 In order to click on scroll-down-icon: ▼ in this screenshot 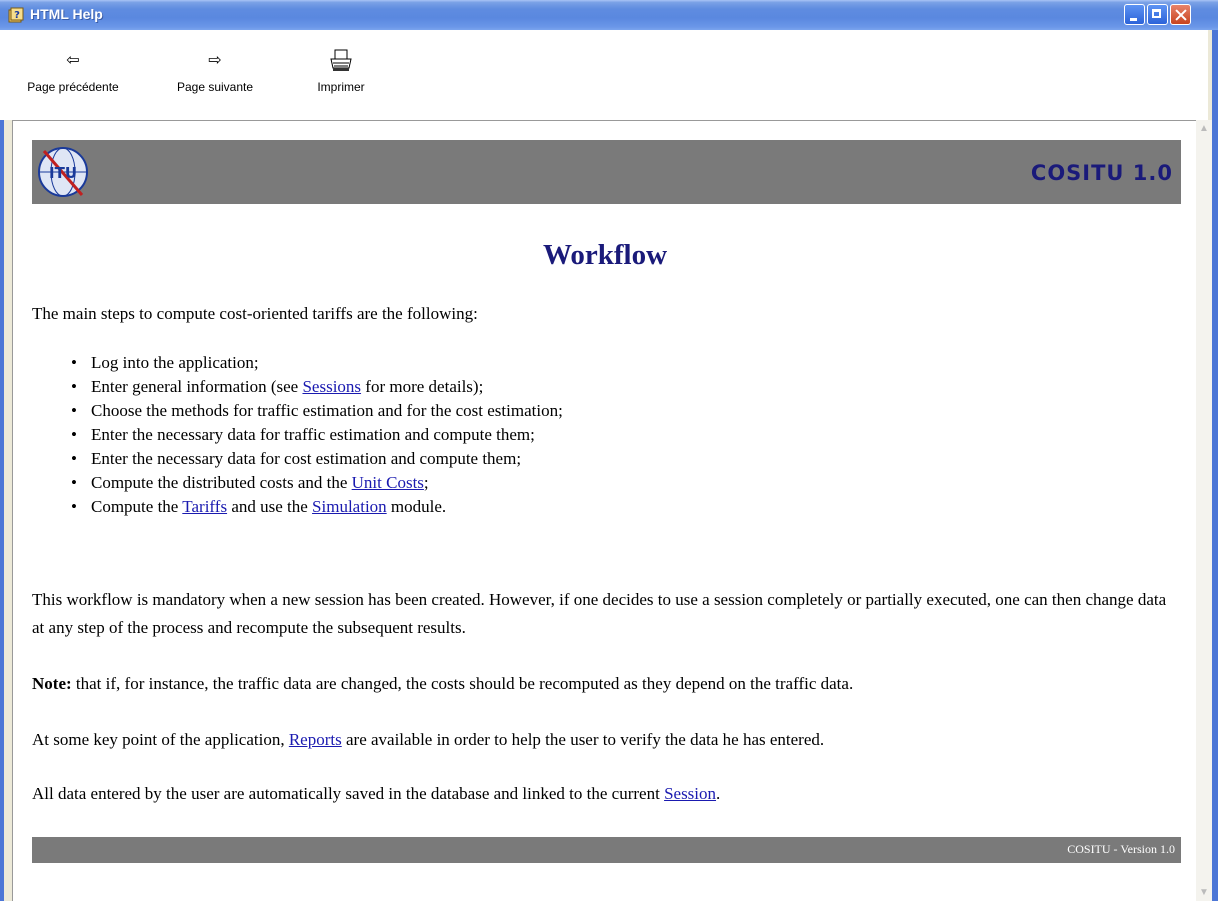, I will do `click(1204, 892)`.